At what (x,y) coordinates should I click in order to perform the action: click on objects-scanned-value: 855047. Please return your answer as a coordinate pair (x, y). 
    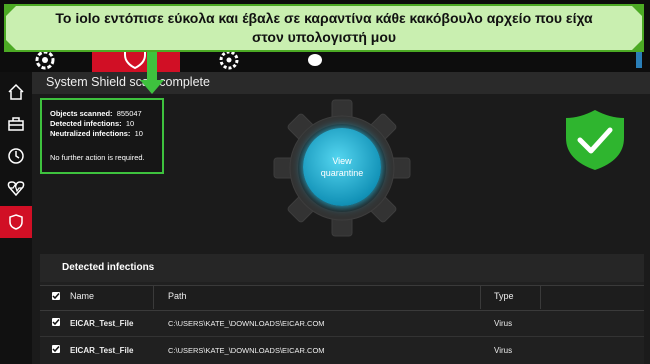
    Looking at the image, I should click on (129, 113).